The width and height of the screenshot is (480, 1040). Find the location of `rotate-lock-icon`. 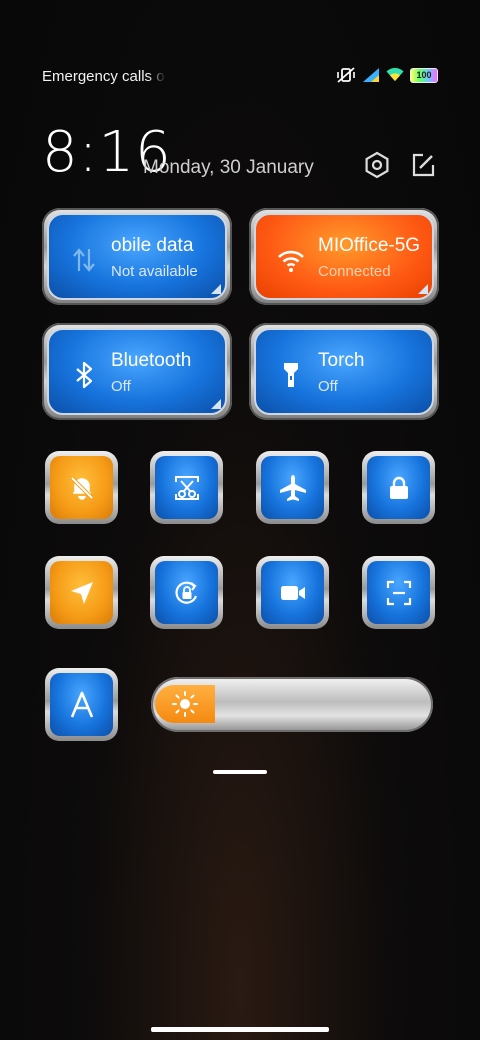

rotate-lock-icon is located at coordinates (185, 592).